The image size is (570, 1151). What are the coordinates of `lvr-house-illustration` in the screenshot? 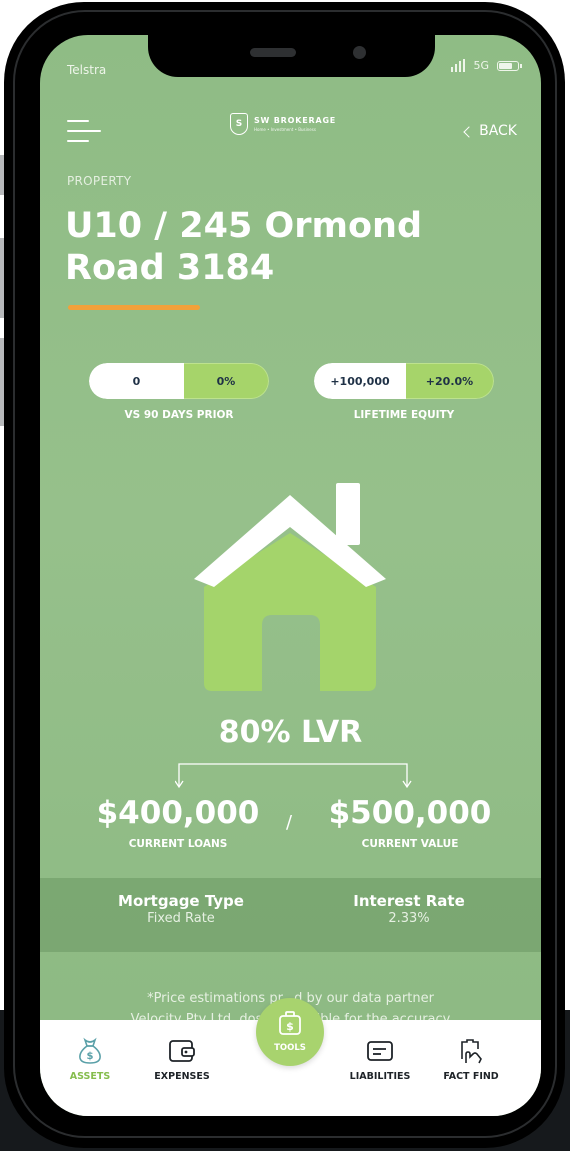 It's located at (290, 587).